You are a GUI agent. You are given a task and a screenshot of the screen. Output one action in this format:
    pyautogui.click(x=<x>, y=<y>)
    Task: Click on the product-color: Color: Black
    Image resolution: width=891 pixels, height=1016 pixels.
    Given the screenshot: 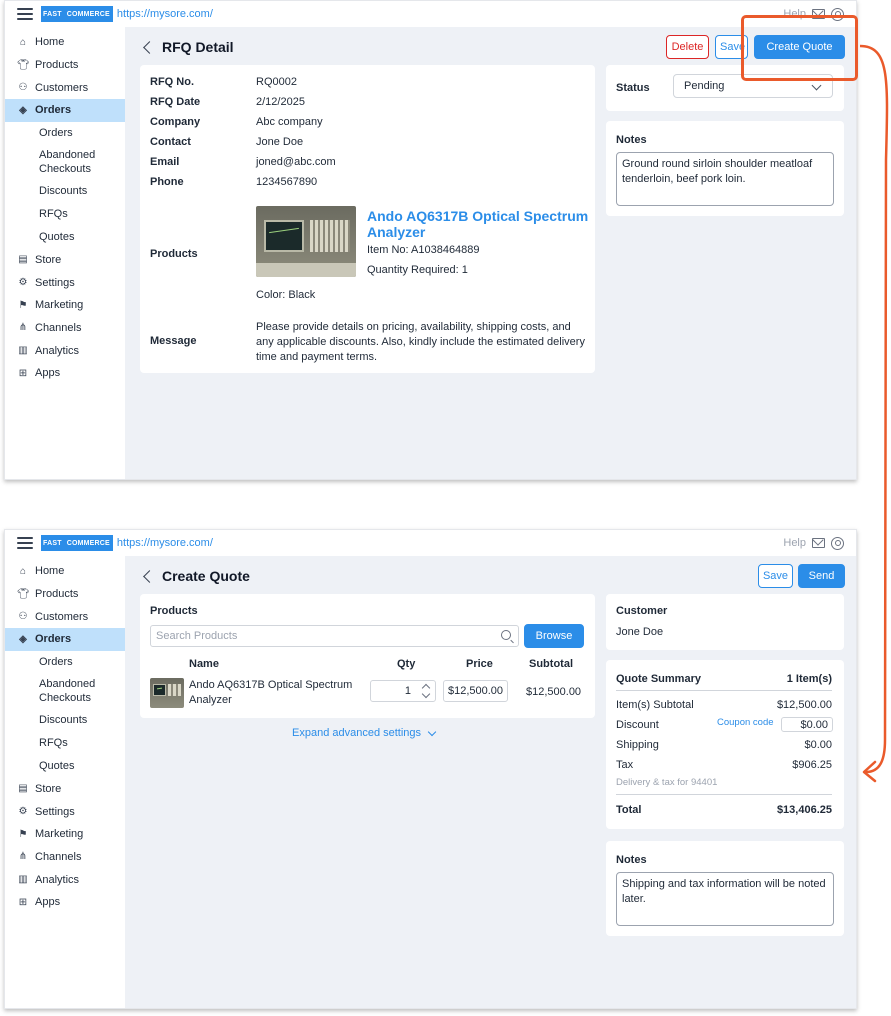 What is the action you would take?
    pyautogui.click(x=286, y=295)
    